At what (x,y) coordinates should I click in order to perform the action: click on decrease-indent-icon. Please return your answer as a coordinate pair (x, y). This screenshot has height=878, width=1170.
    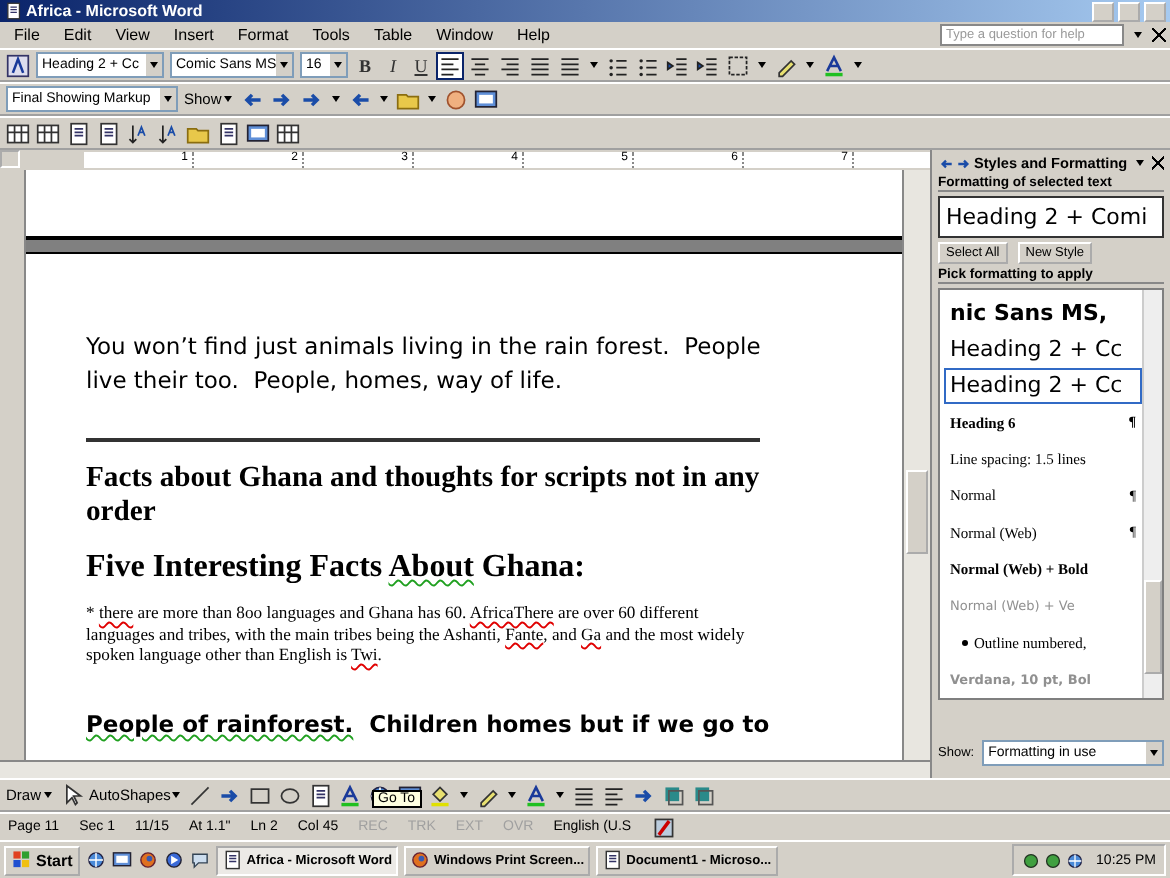
    Looking at the image, I should click on (678, 65).